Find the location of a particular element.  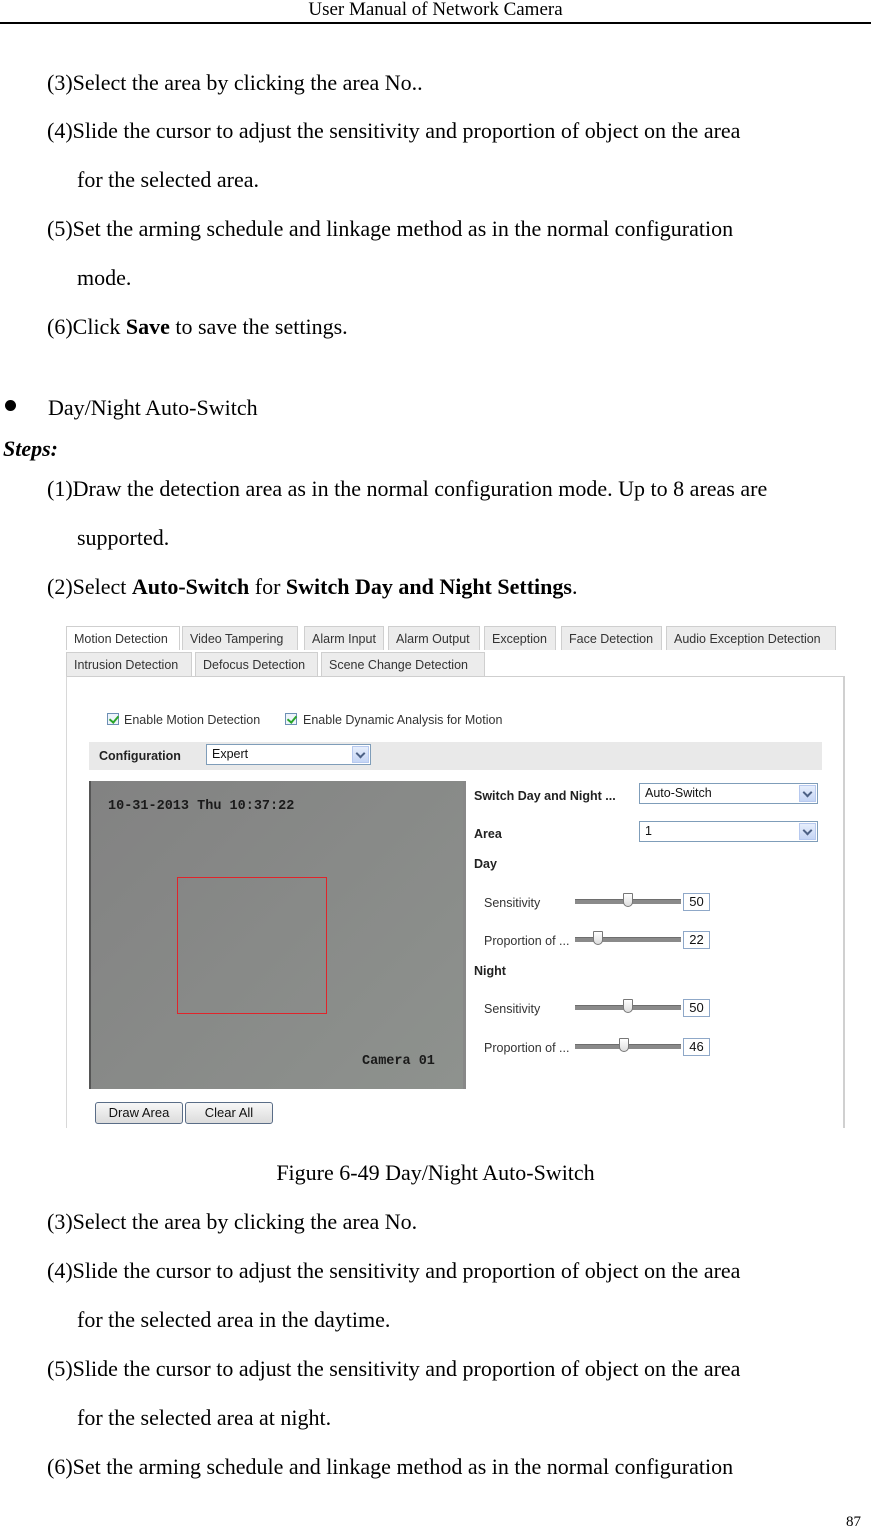

night-sensitivity-label: Sensitivity is located at coordinates (512, 1009).